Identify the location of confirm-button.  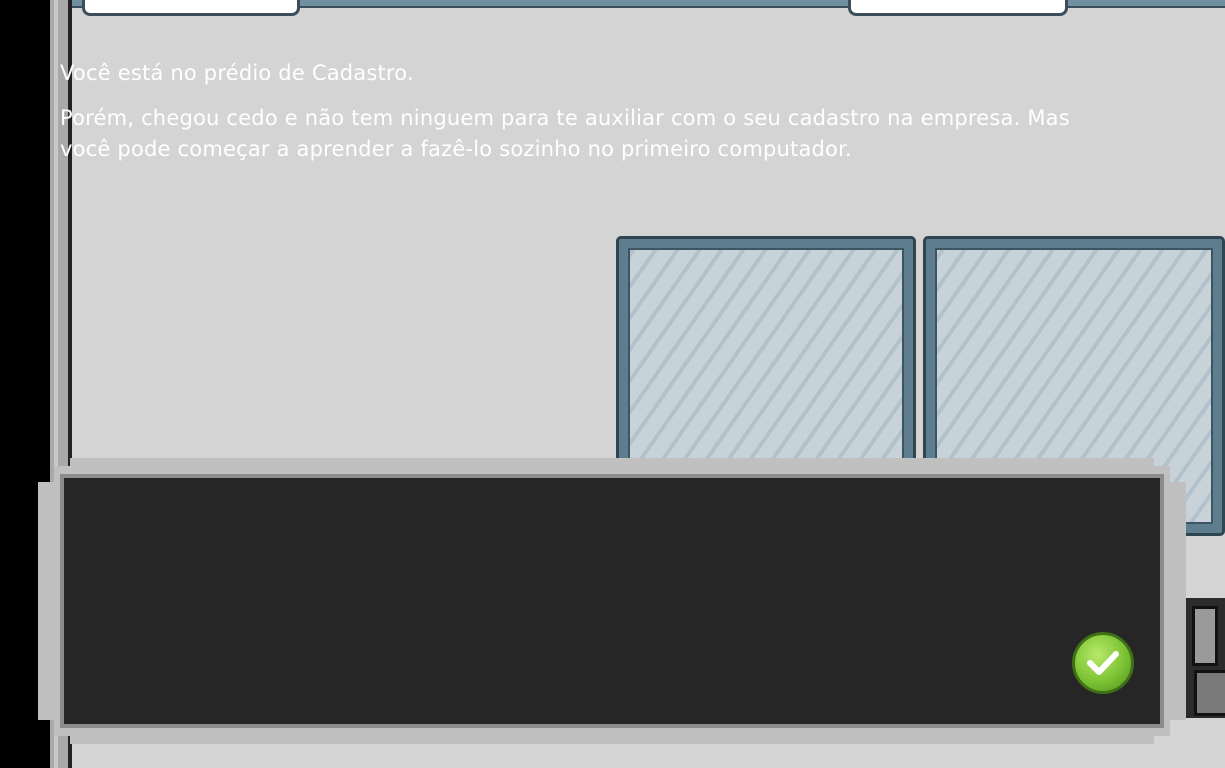
(1103, 663).